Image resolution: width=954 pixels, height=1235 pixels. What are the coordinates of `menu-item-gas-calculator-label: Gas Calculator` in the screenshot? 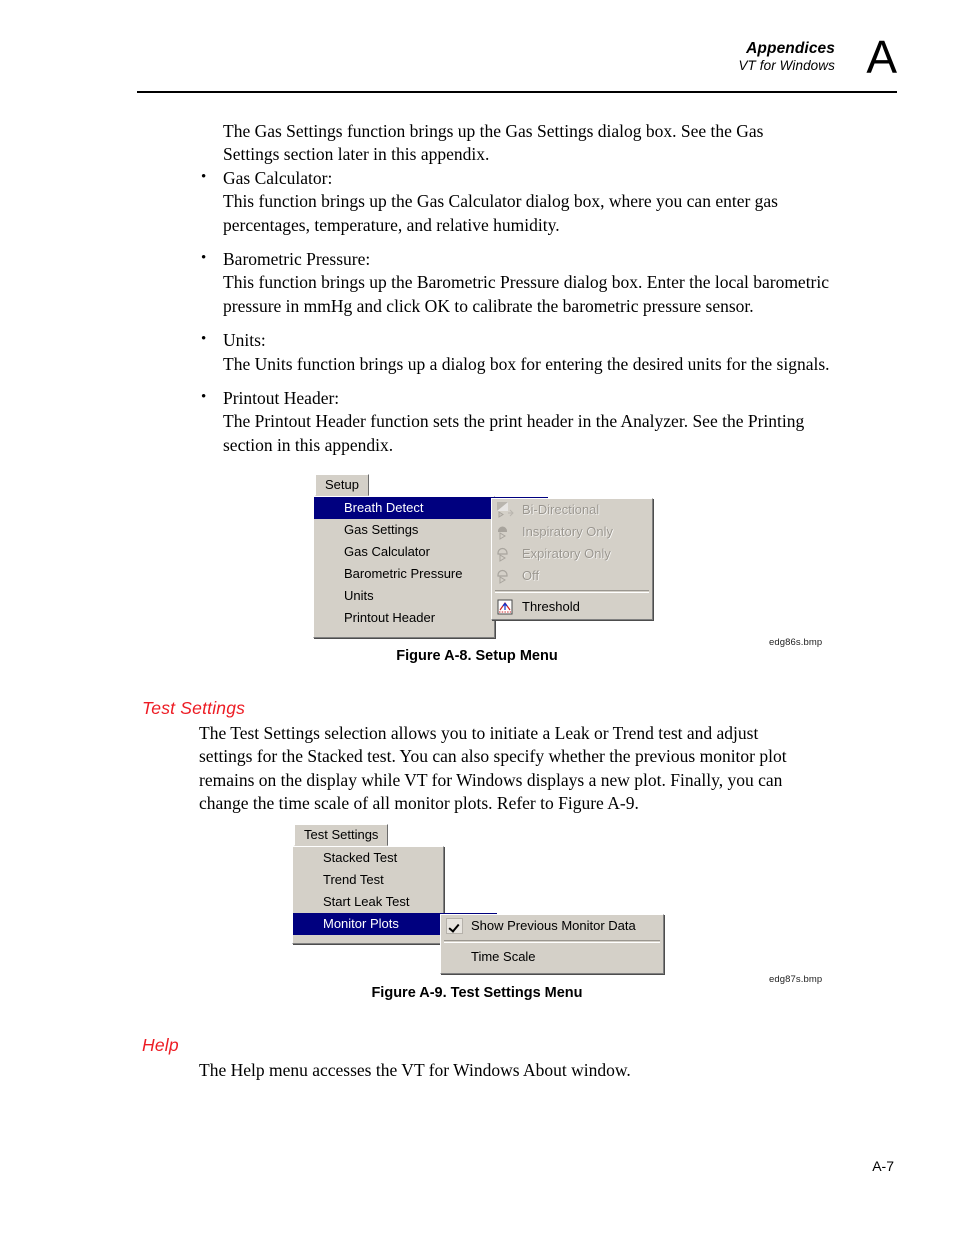 It's located at (387, 551).